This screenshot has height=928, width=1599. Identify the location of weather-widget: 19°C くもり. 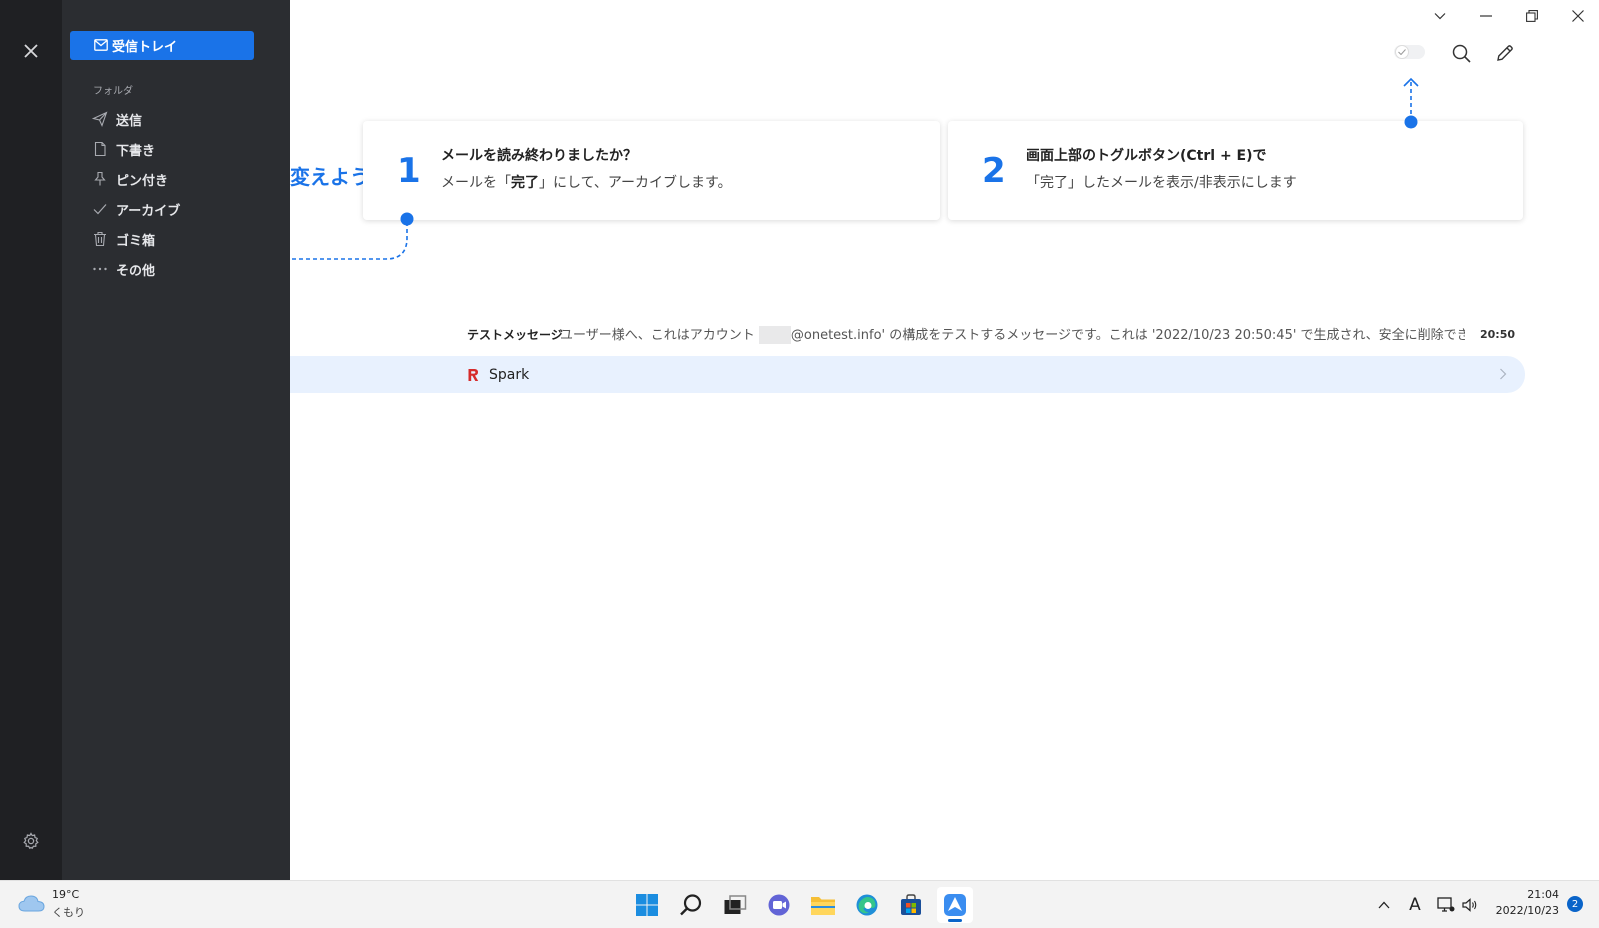
(58, 904).